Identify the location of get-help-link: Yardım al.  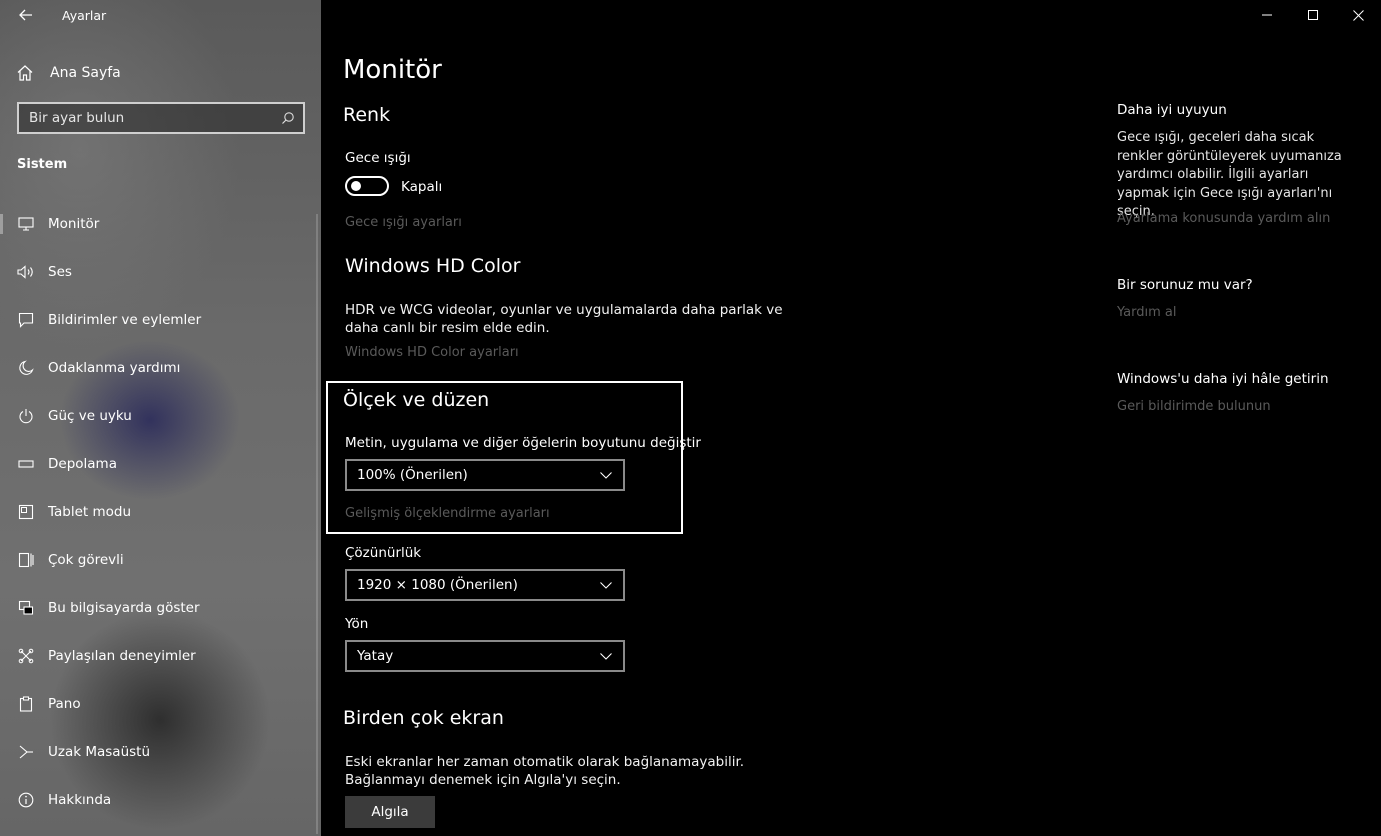
(1146, 312).